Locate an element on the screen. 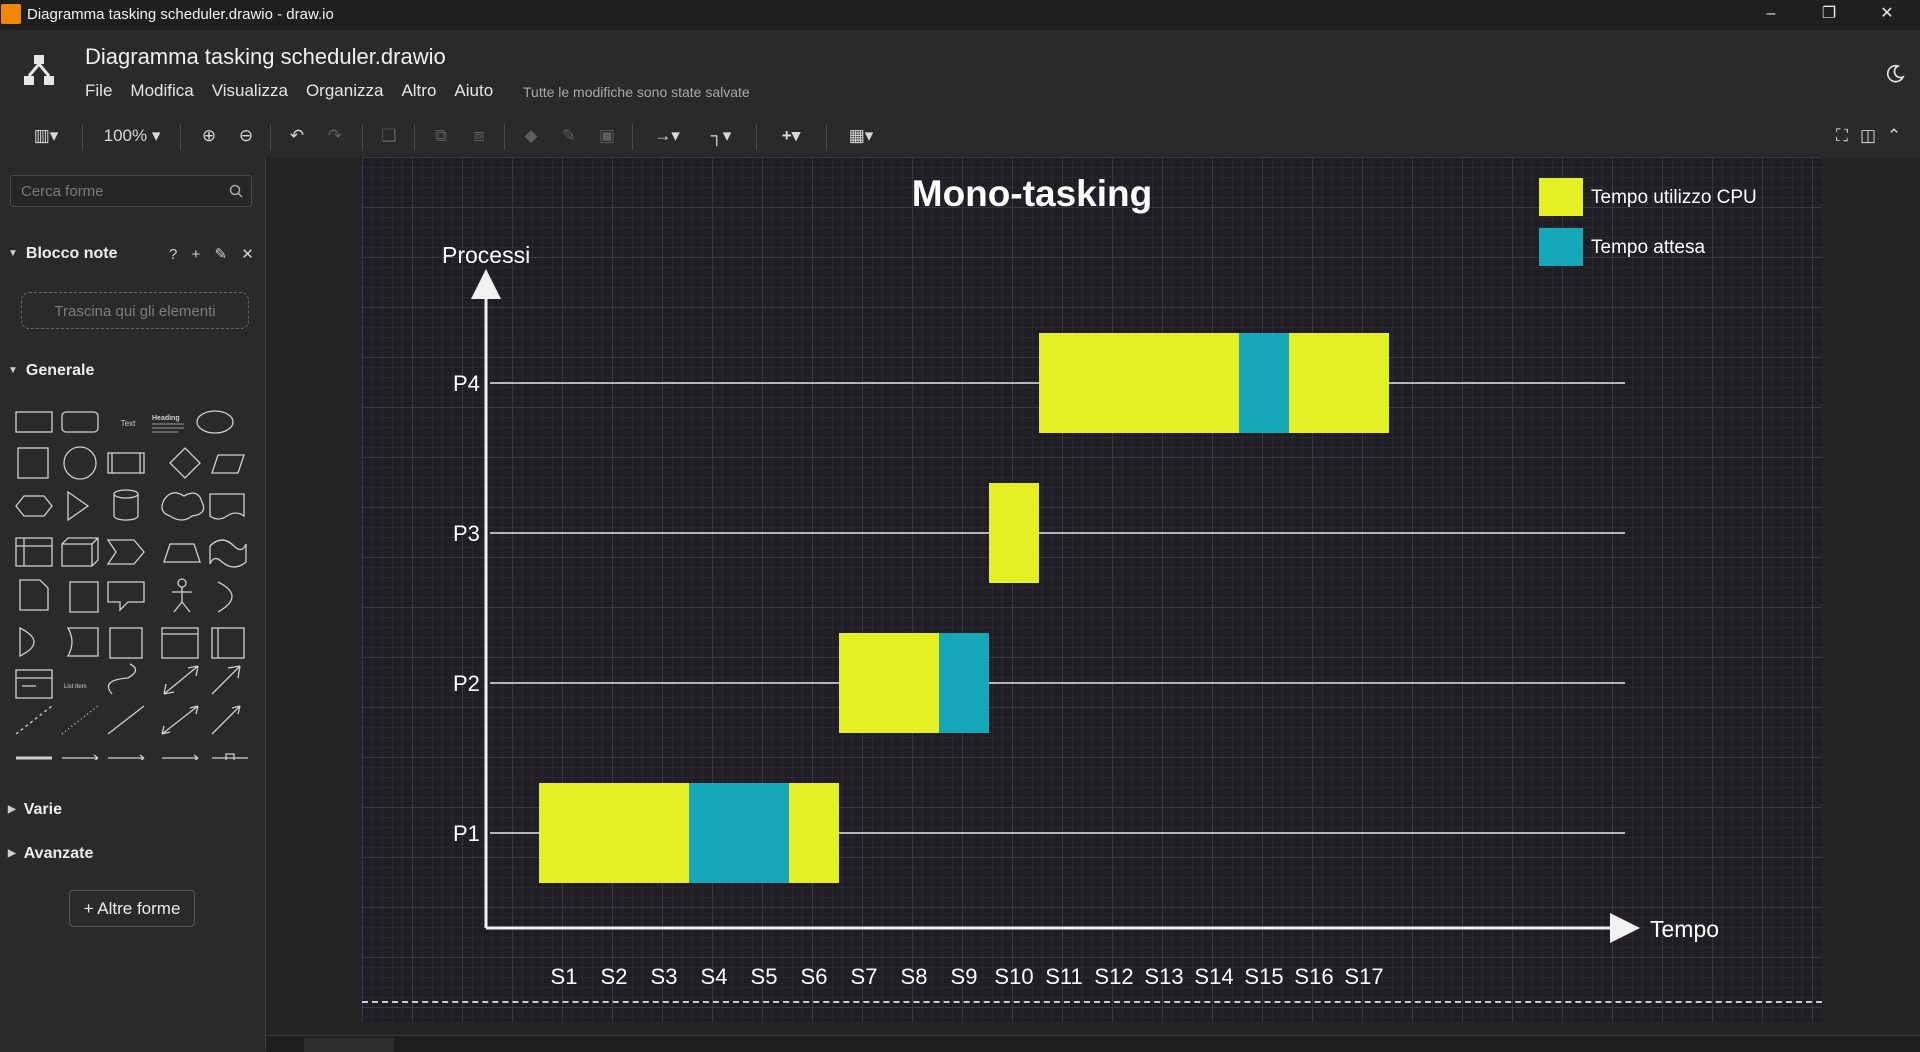 This screenshot has width=1920, height=1052. x-tick-s4: S4 is located at coordinates (714, 976).